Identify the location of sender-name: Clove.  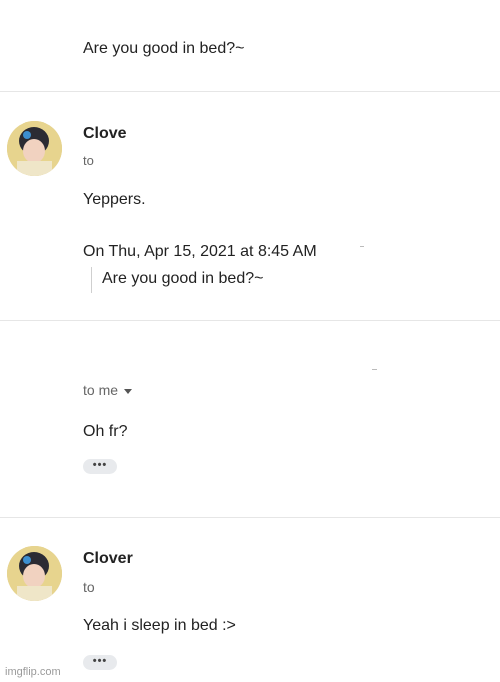
(105, 134).